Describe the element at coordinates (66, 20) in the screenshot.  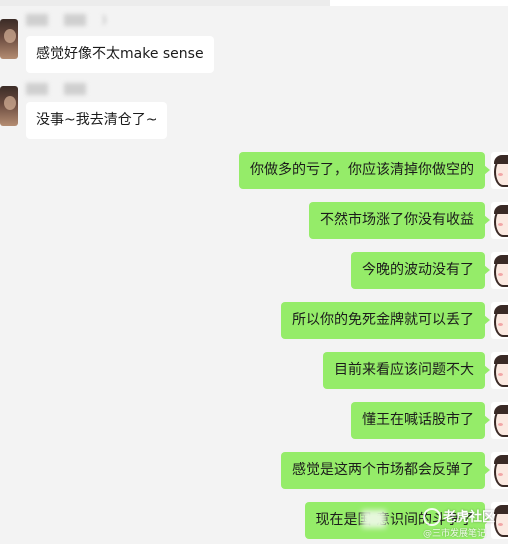
I see `contact-nickname: )` at that location.